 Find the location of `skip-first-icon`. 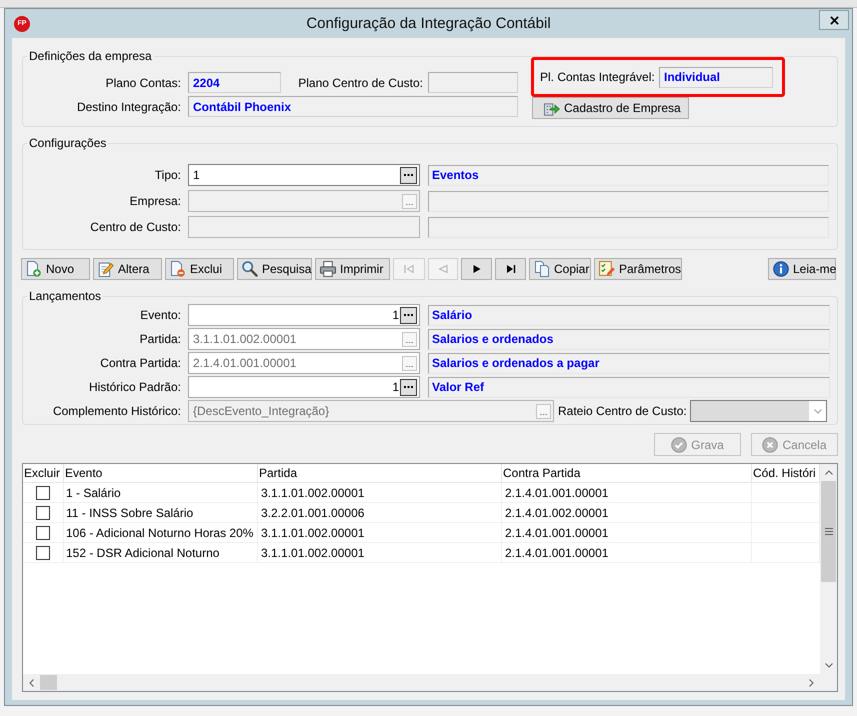

skip-first-icon is located at coordinates (409, 269).